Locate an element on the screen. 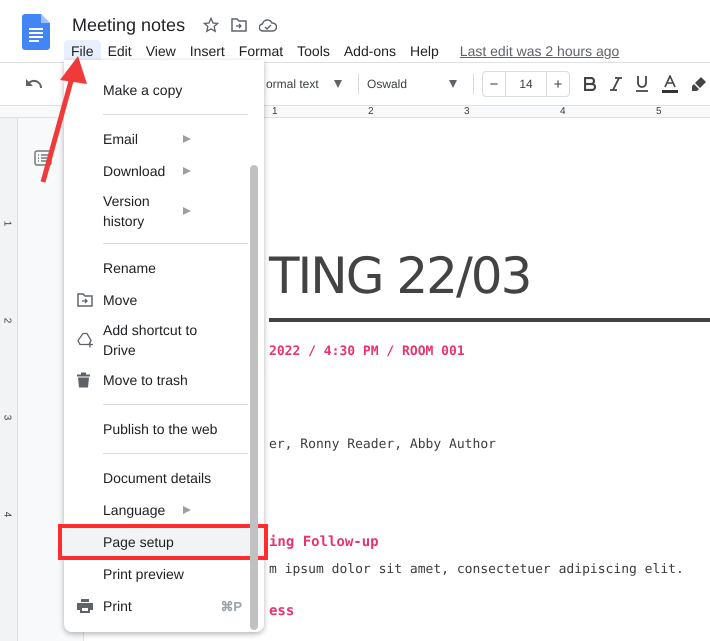  menu-item: Language is located at coordinates (164, 510).